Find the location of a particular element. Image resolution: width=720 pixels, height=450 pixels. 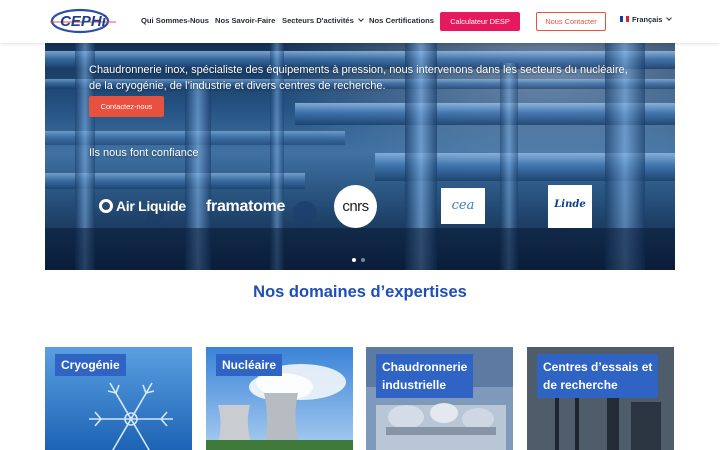

card-cryogenie: Cryogénie is located at coordinates (118, 398).